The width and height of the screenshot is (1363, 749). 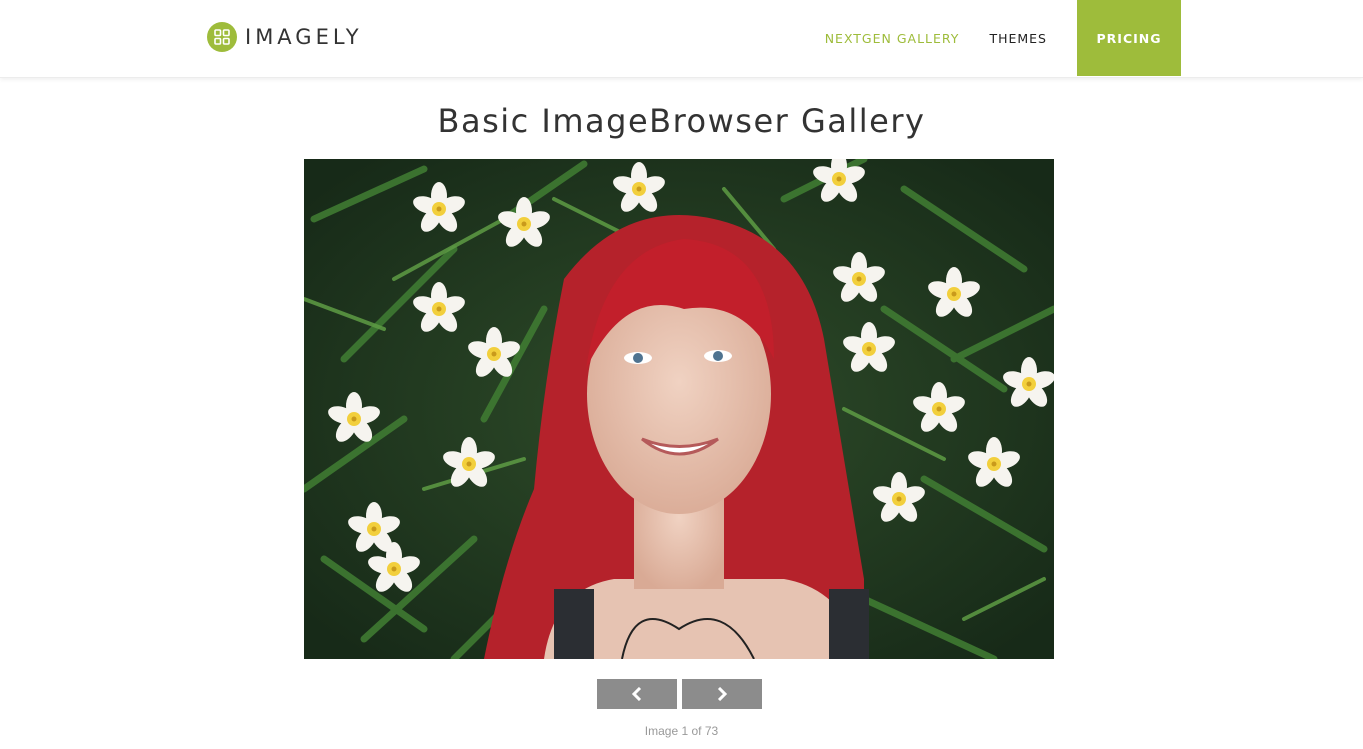 I want to click on pricing-button: PRICING, so click(x=1129, y=38).